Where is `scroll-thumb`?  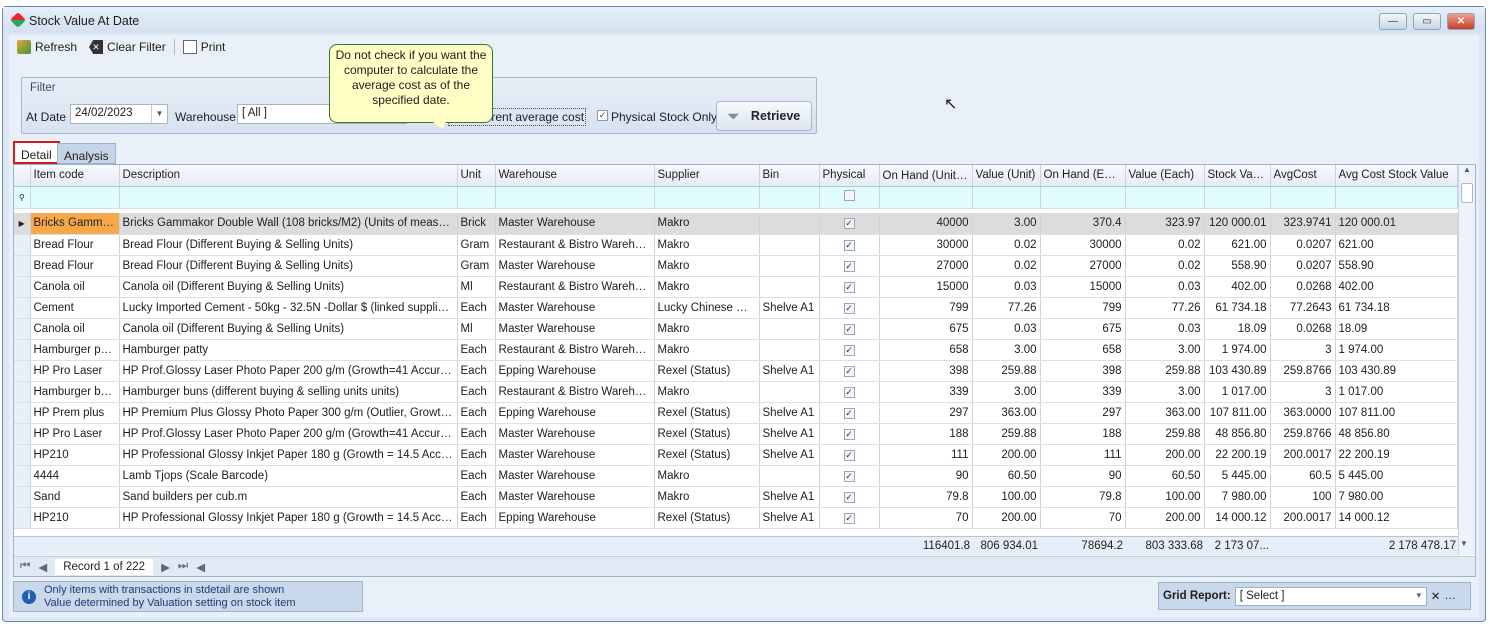
scroll-thumb is located at coordinates (1467, 193).